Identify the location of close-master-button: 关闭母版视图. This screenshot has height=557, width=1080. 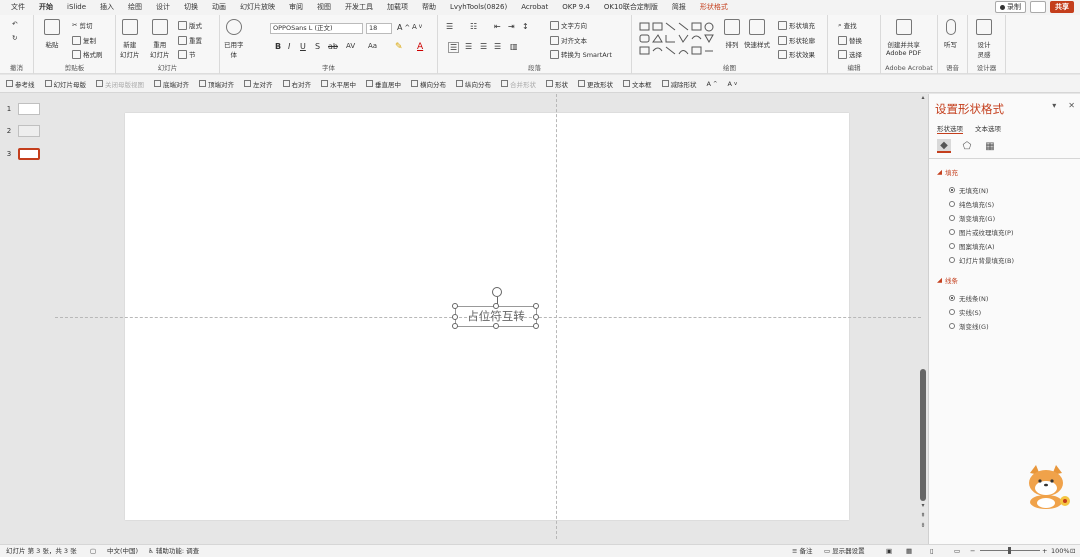
(120, 84).